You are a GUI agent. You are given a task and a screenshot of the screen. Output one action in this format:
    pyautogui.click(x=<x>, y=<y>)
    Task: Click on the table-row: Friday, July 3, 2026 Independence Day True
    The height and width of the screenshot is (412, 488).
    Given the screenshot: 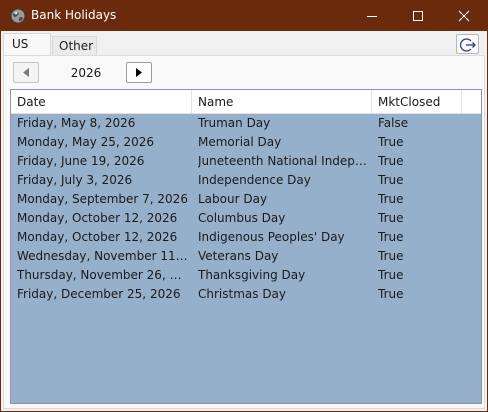 What is the action you would take?
    pyautogui.click(x=246, y=179)
    